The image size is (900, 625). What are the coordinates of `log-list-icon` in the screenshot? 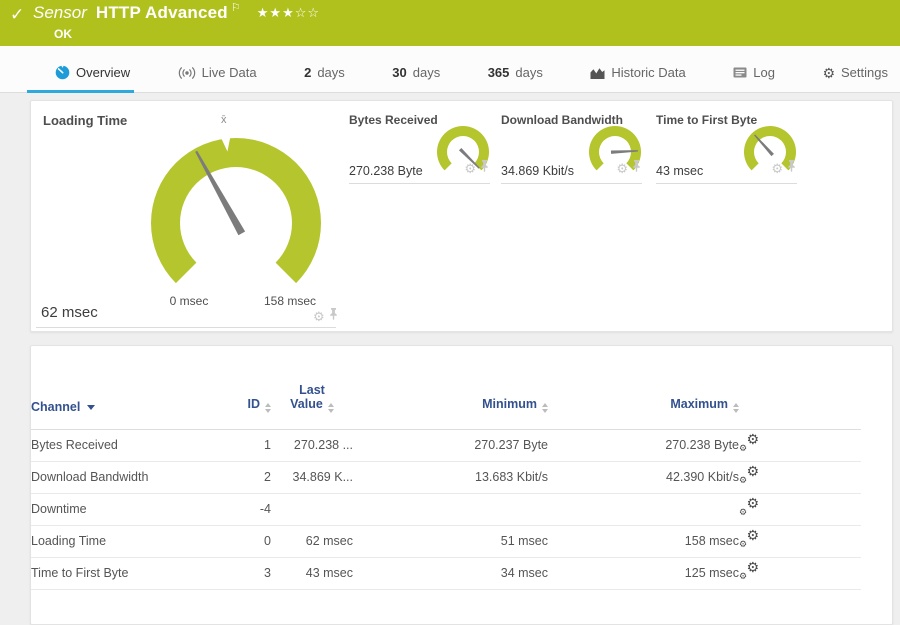 It's located at (740, 72).